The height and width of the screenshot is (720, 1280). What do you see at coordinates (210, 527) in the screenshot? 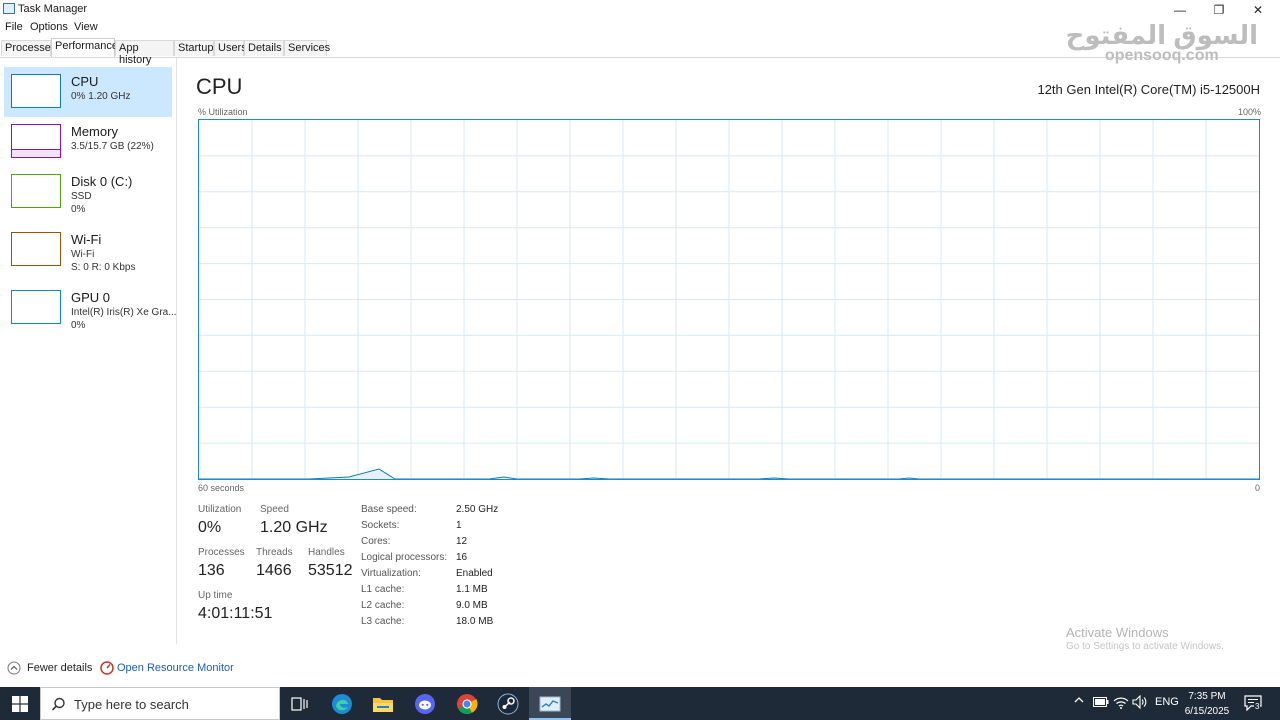
I see `utilization-value: 0%` at bounding box center [210, 527].